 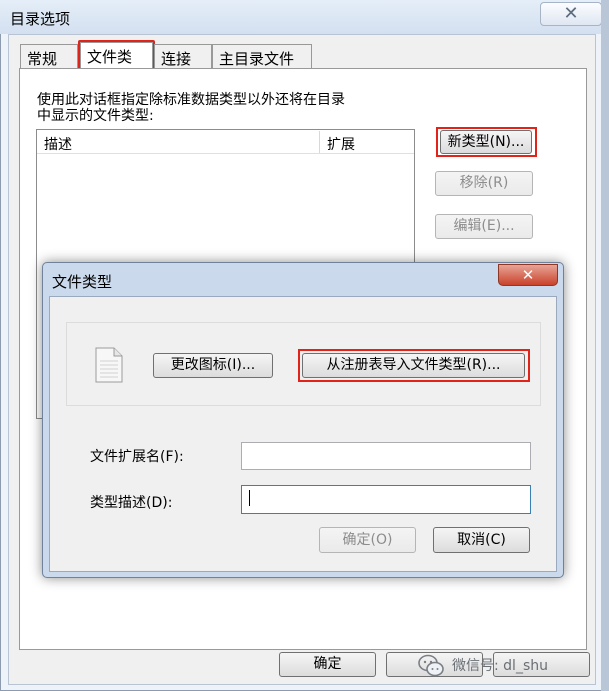 I want to click on ok-button: 确定, so click(x=327, y=664).